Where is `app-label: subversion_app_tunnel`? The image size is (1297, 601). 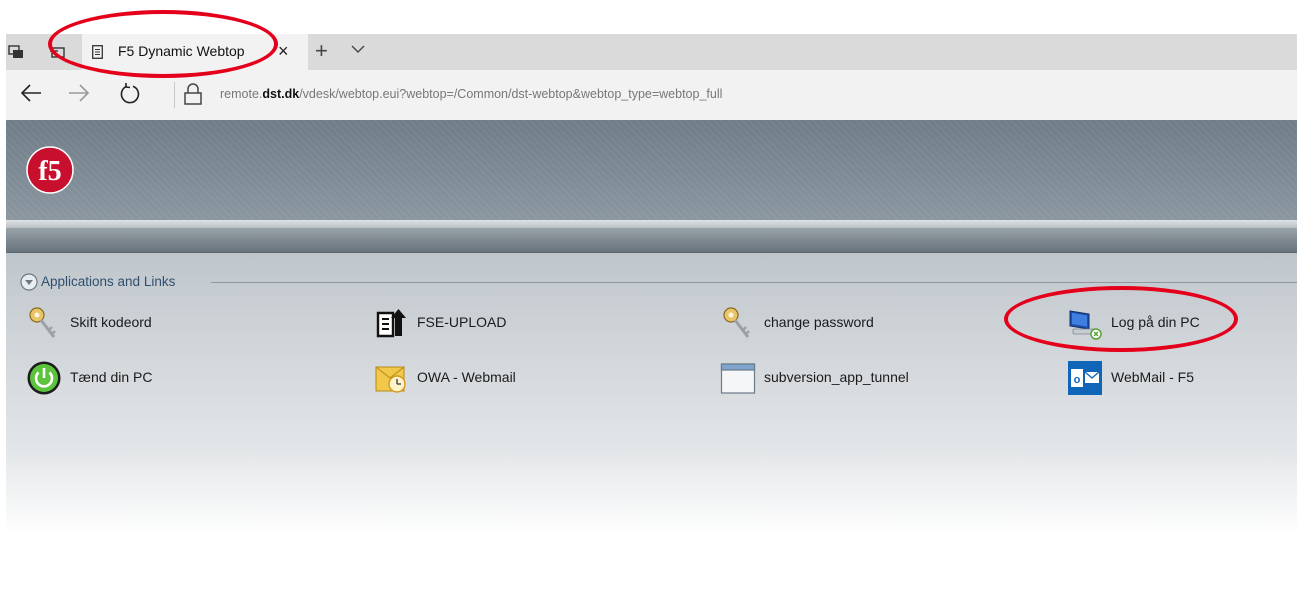
app-label: subversion_app_tunnel is located at coordinates (836, 377).